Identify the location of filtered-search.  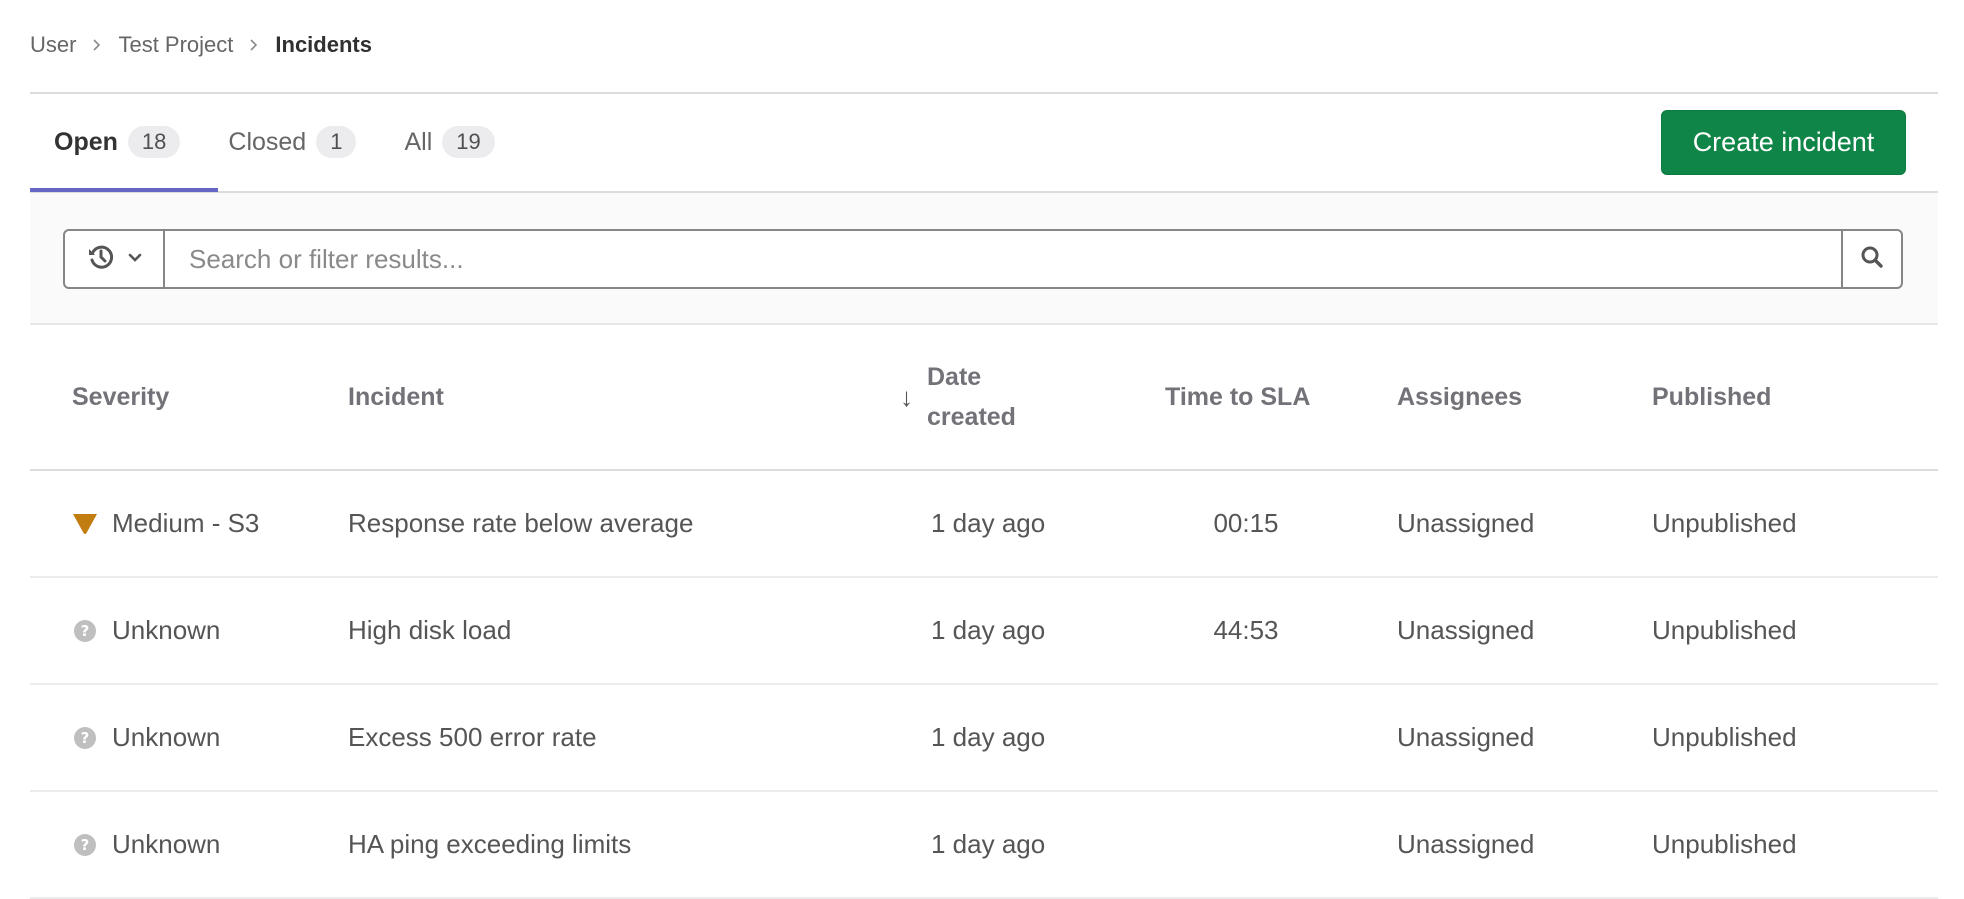
(983, 259).